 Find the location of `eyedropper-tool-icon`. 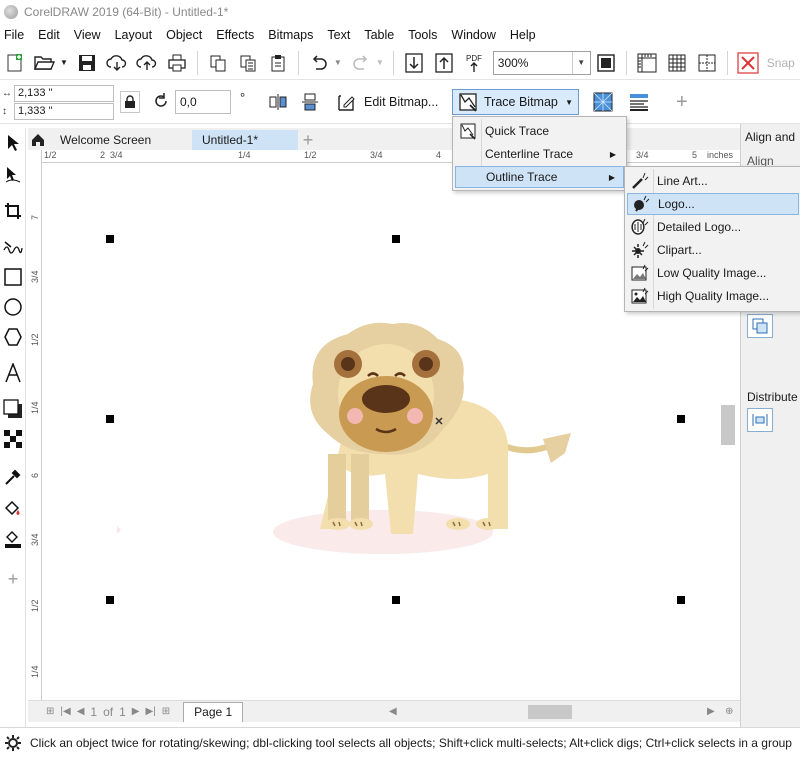

eyedropper-tool-icon is located at coordinates (13, 477).